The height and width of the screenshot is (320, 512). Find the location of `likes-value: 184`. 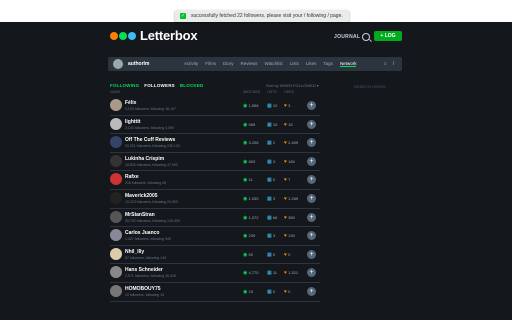

likes-value: 184 is located at coordinates (291, 161).